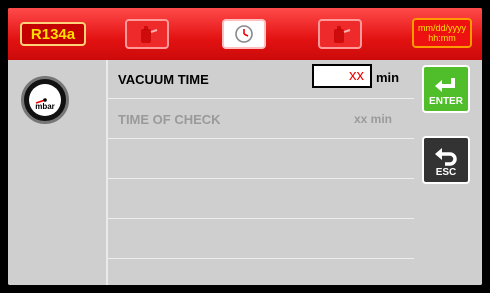 The height and width of the screenshot is (293, 490). I want to click on tab-recovery, so click(147, 34).